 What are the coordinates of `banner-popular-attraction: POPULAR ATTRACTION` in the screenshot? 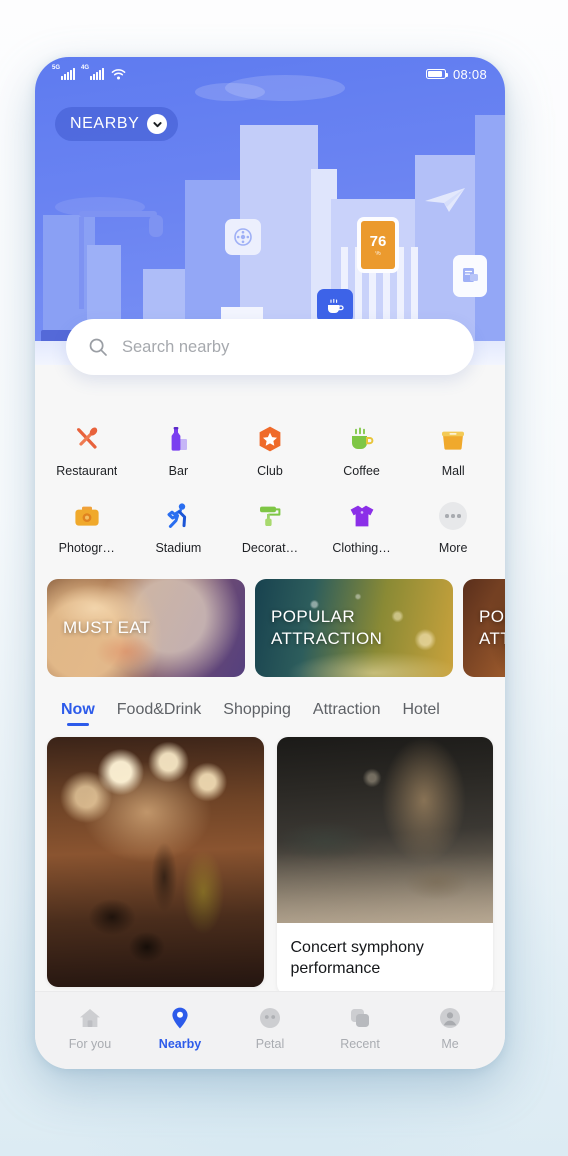 It's located at (354, 628).